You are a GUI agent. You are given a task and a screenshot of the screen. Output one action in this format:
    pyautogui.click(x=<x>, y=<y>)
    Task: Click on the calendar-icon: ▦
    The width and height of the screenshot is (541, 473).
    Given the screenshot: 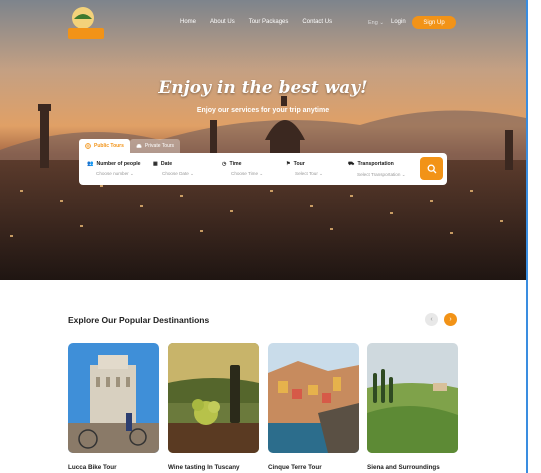 What is the action you would take?
    pyautogui.click(x=155, y=164)
    